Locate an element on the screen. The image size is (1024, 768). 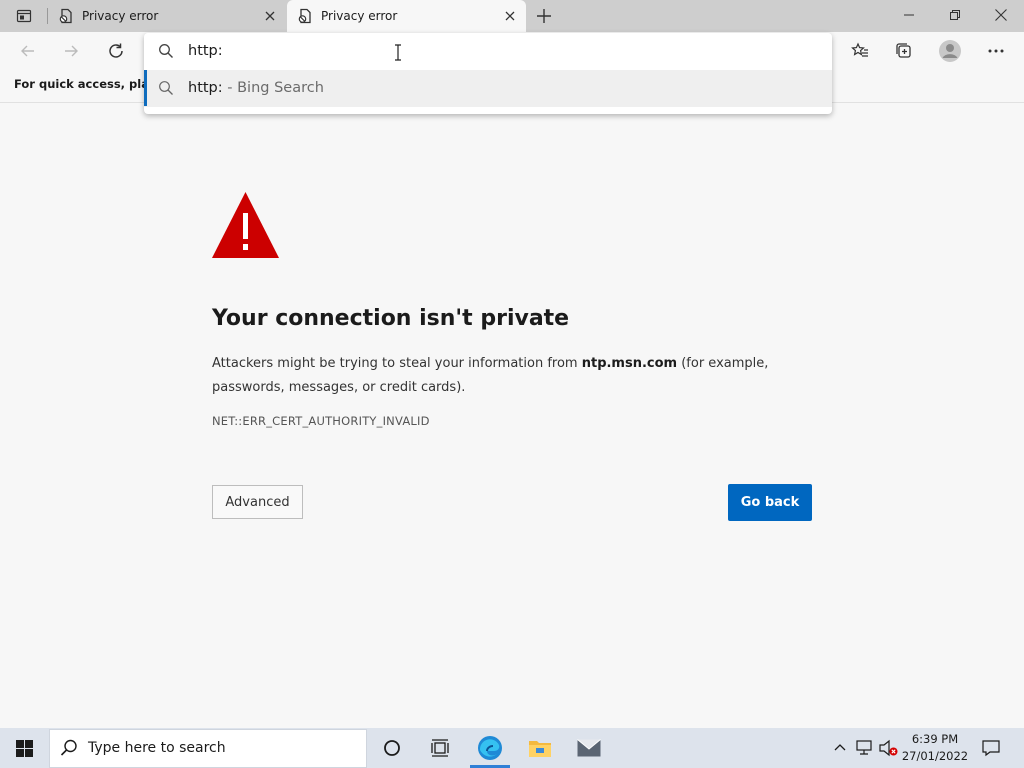
show-hidden-icons-icon is located at coordinates (840, 747).